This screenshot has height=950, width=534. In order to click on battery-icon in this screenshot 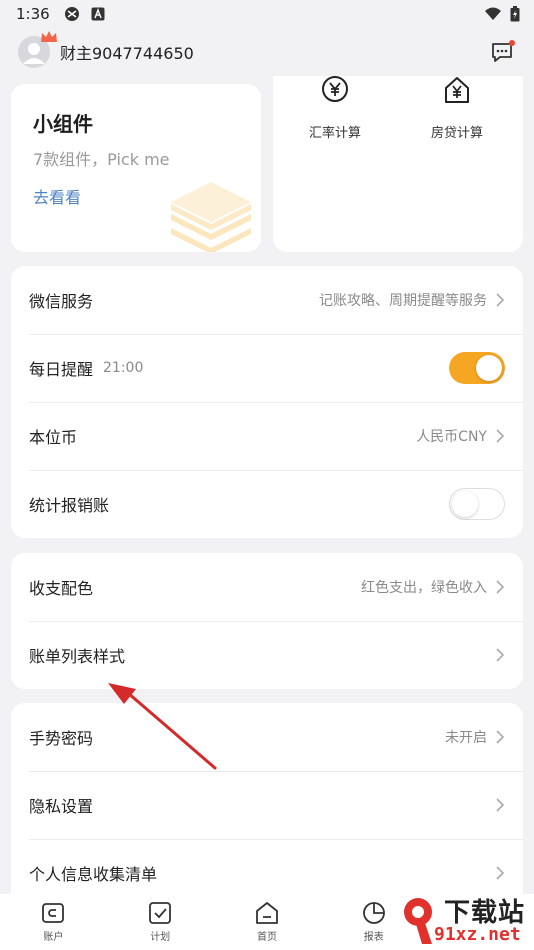, I will do `click(515, 16)`.